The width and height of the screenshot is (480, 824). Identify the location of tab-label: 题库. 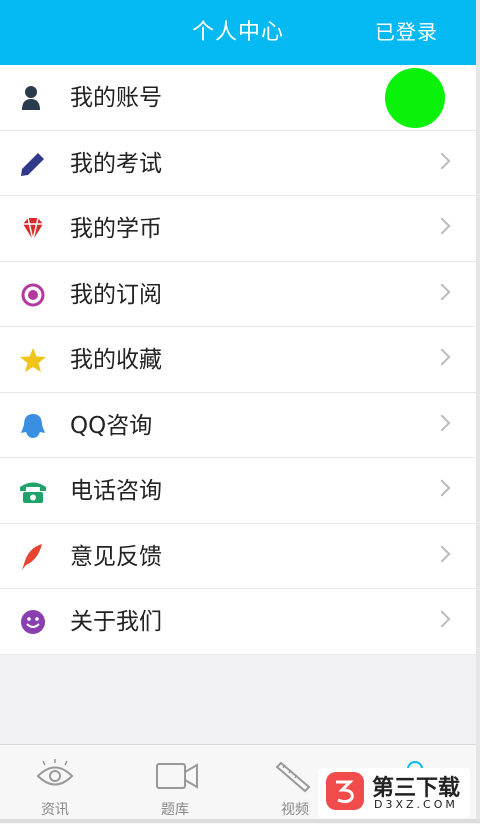
(175, 810).